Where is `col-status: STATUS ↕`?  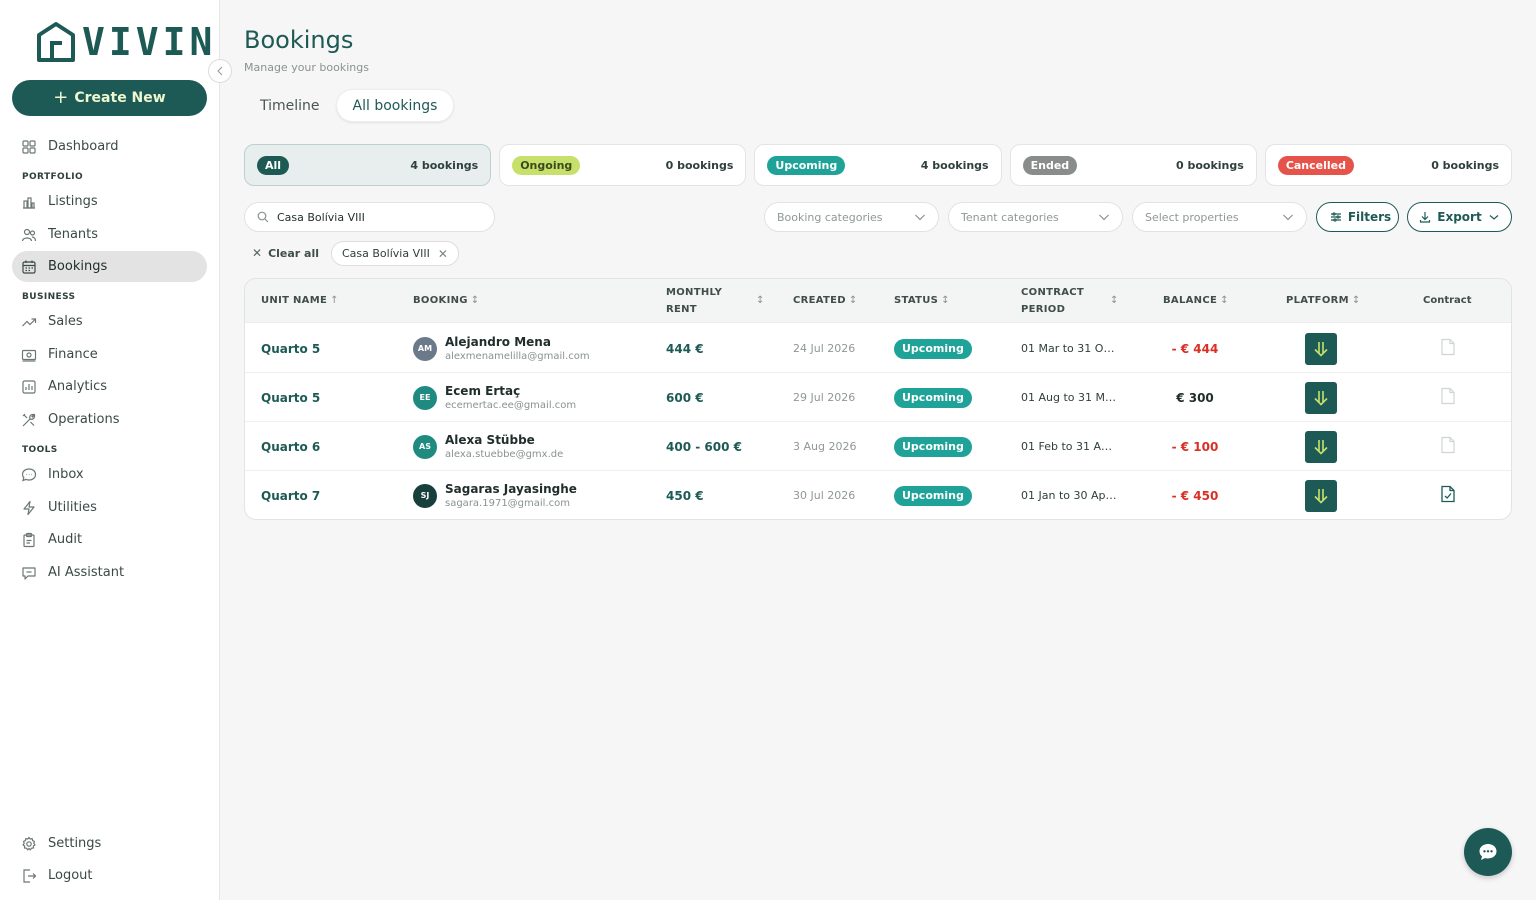 col-status: STATUS ↕ is located at coordinates (922, 300).